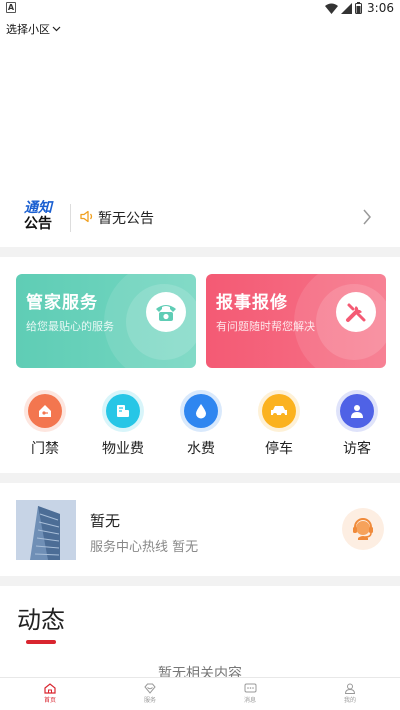 The height and width of the screenshot is (710, 400). What do you see at coordinates (41, 642) in the screenshot?
I see `news-title-underline` at bounding box center [41, 642].